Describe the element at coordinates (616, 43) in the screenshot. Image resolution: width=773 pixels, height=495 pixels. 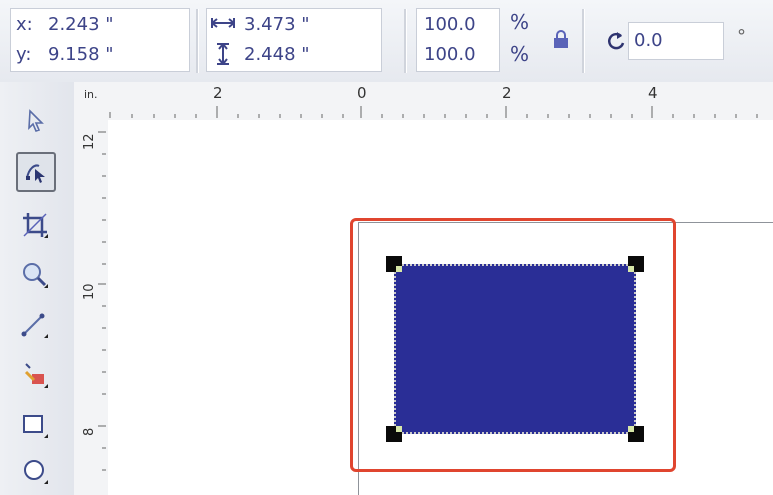
I see `rotate-icon` at that location.